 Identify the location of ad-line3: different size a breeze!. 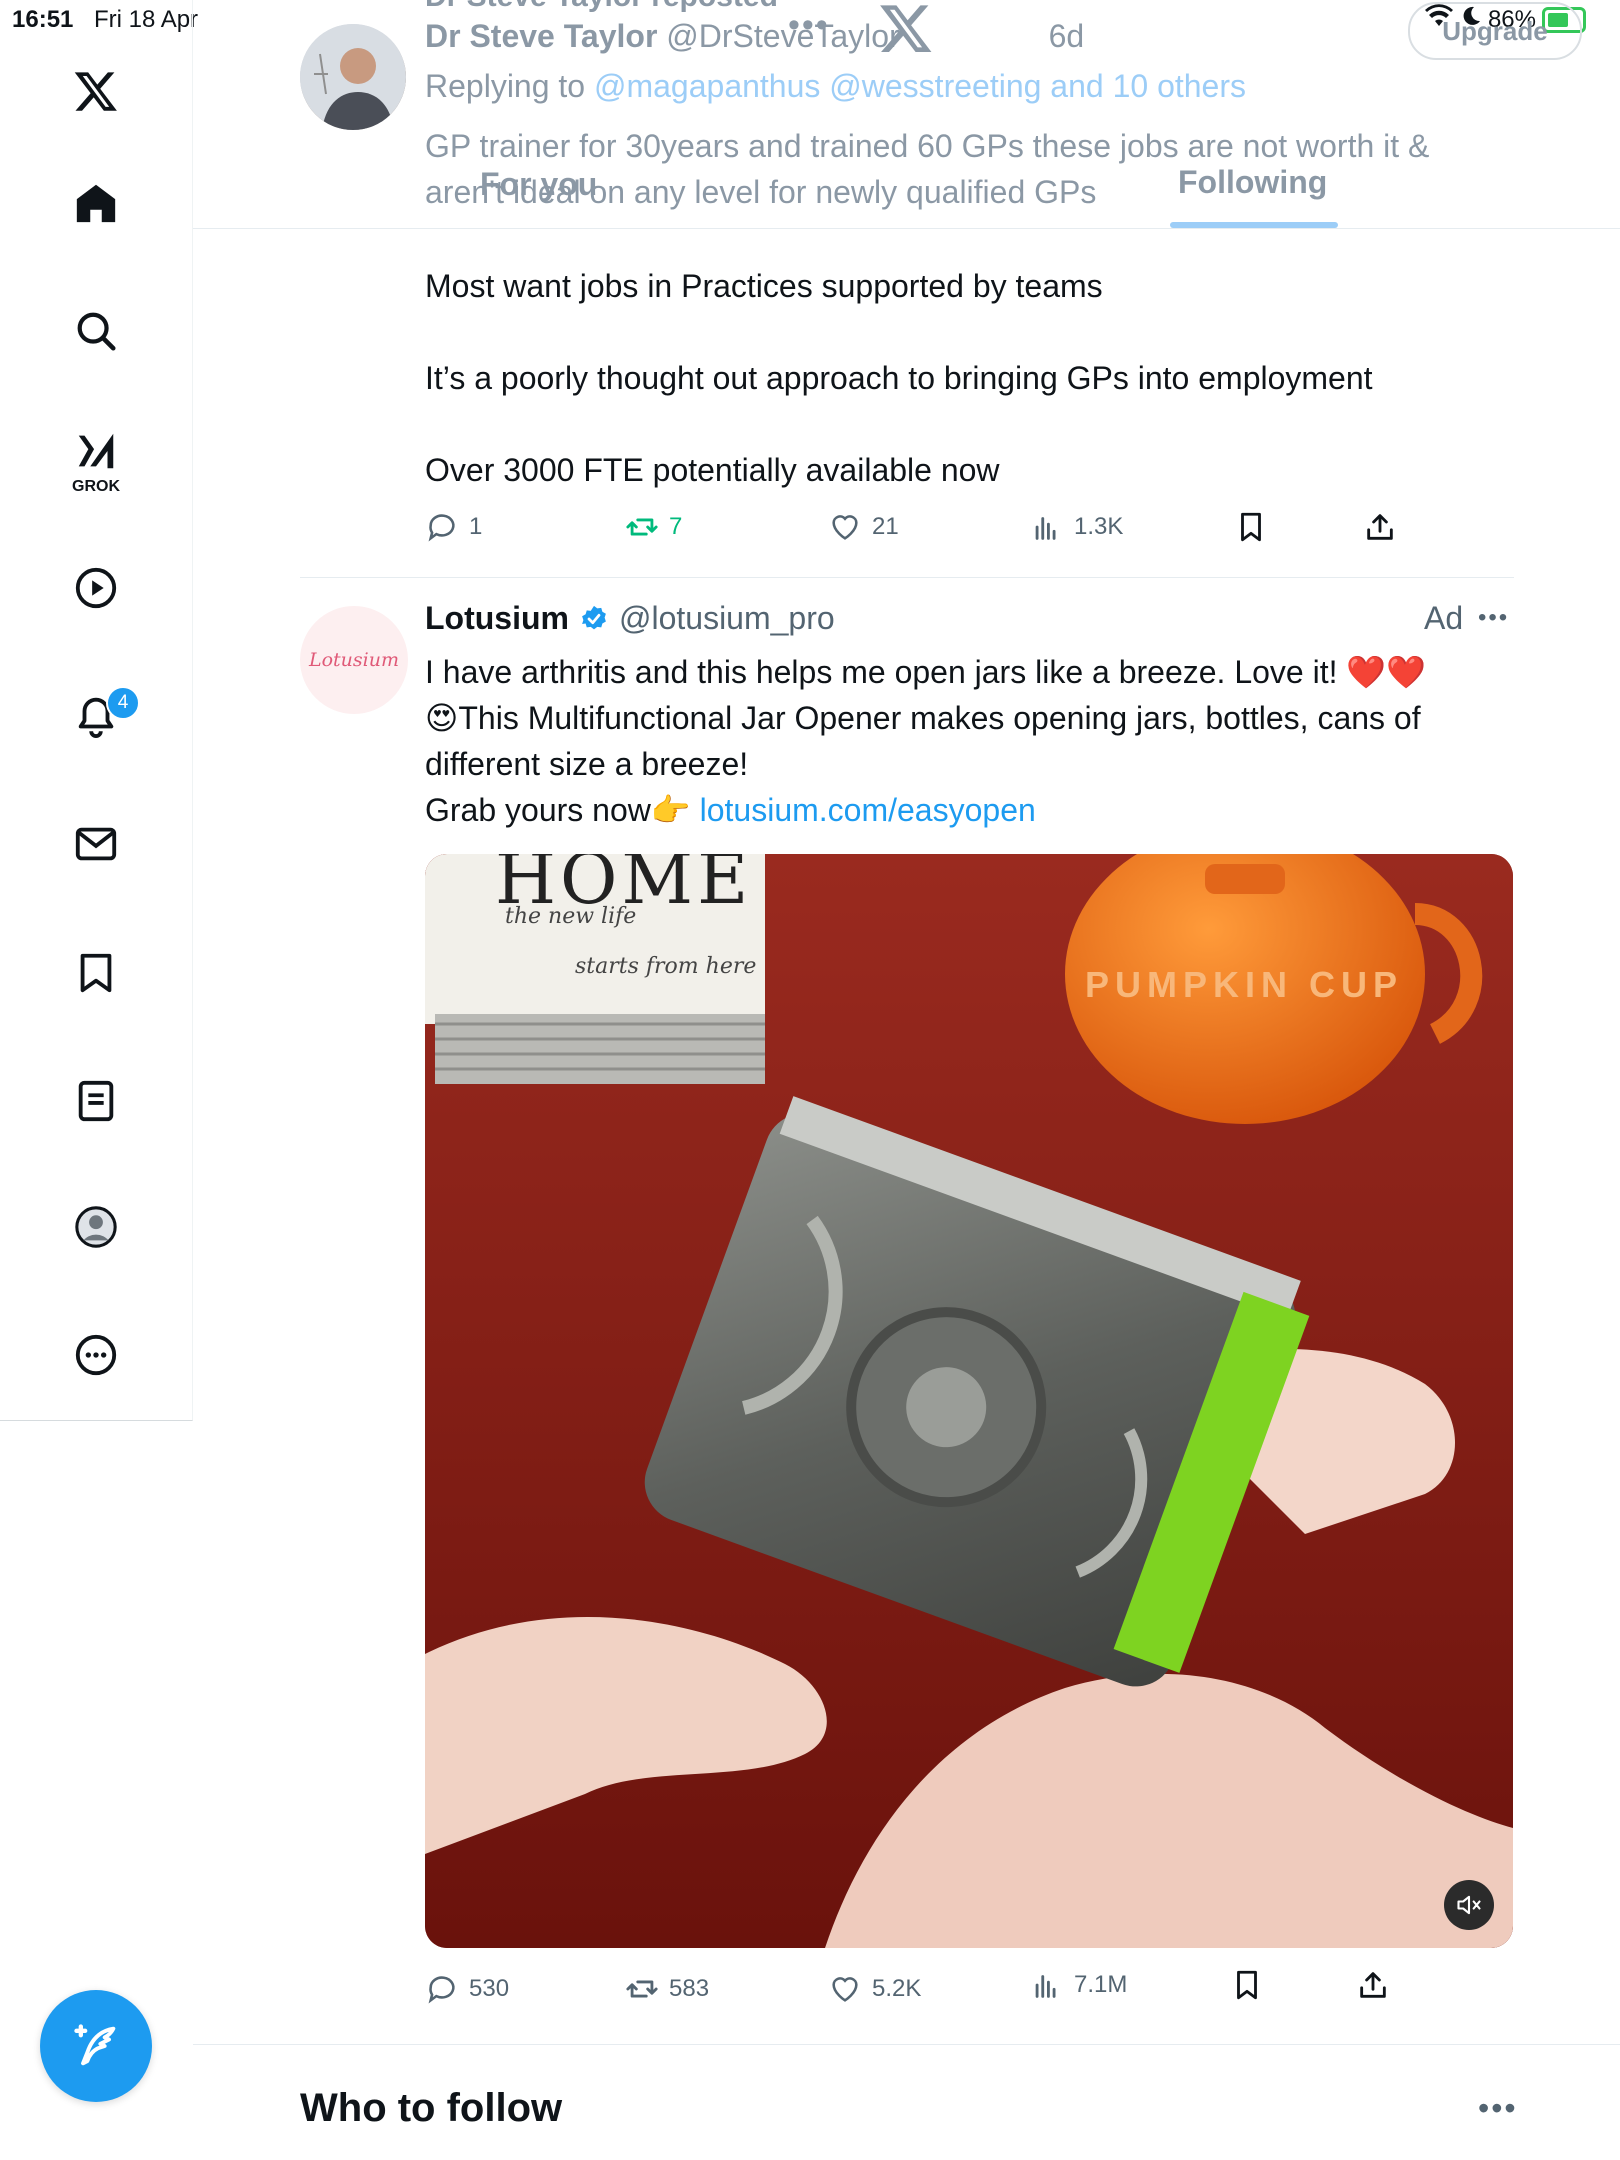
(587, 764).